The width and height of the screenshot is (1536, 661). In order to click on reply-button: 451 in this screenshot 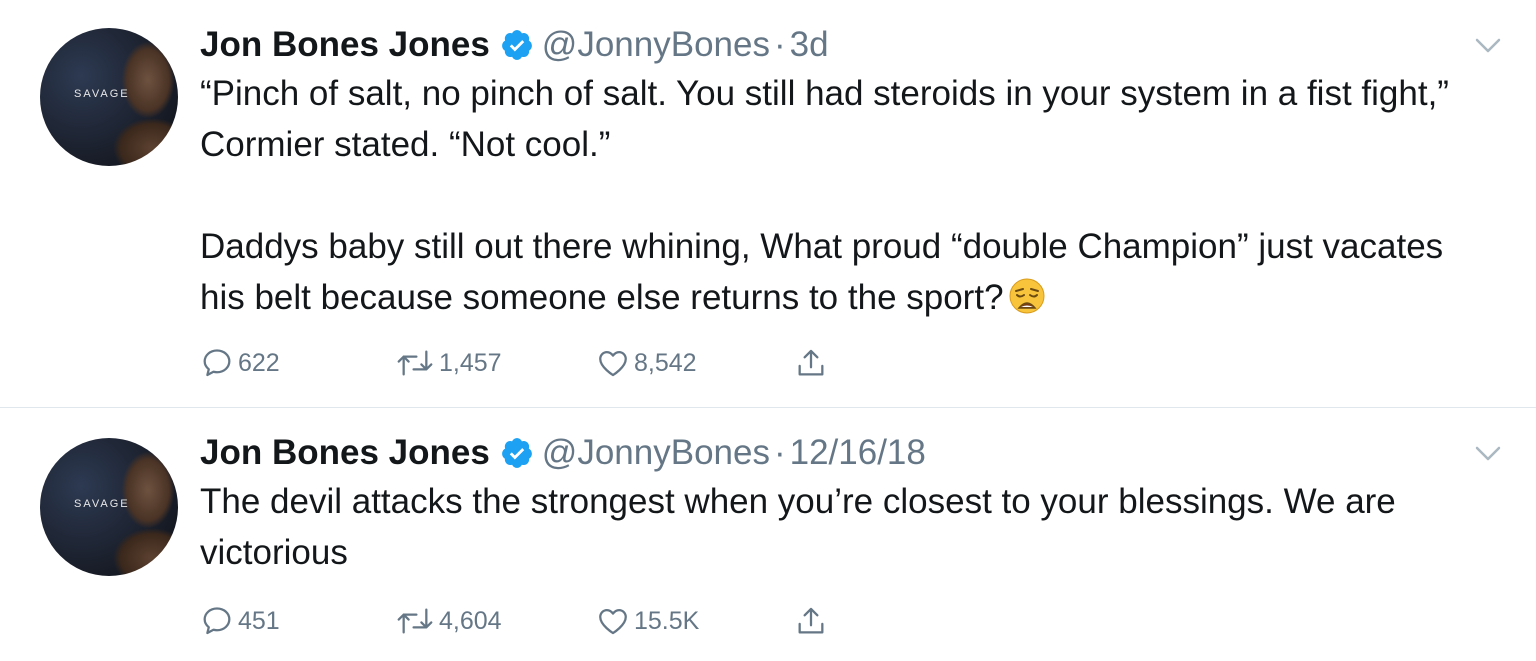, I will do `click(240, 621)`.